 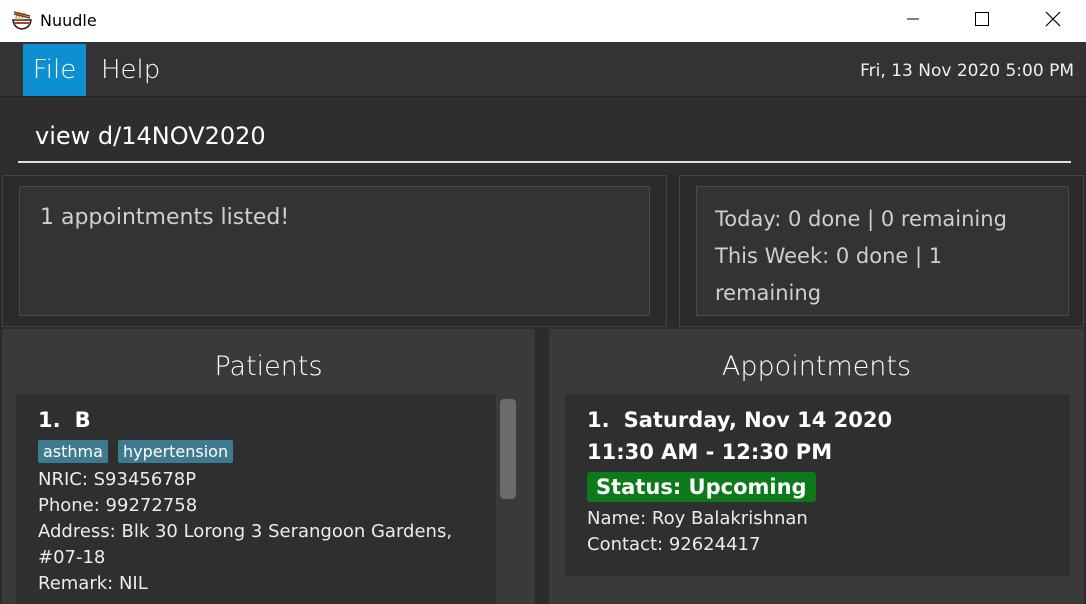 What do you see at coordinates (543, 21) in the screenshot?
I see `window-titlebar: Nuudle` at bounding box center [543, 21].